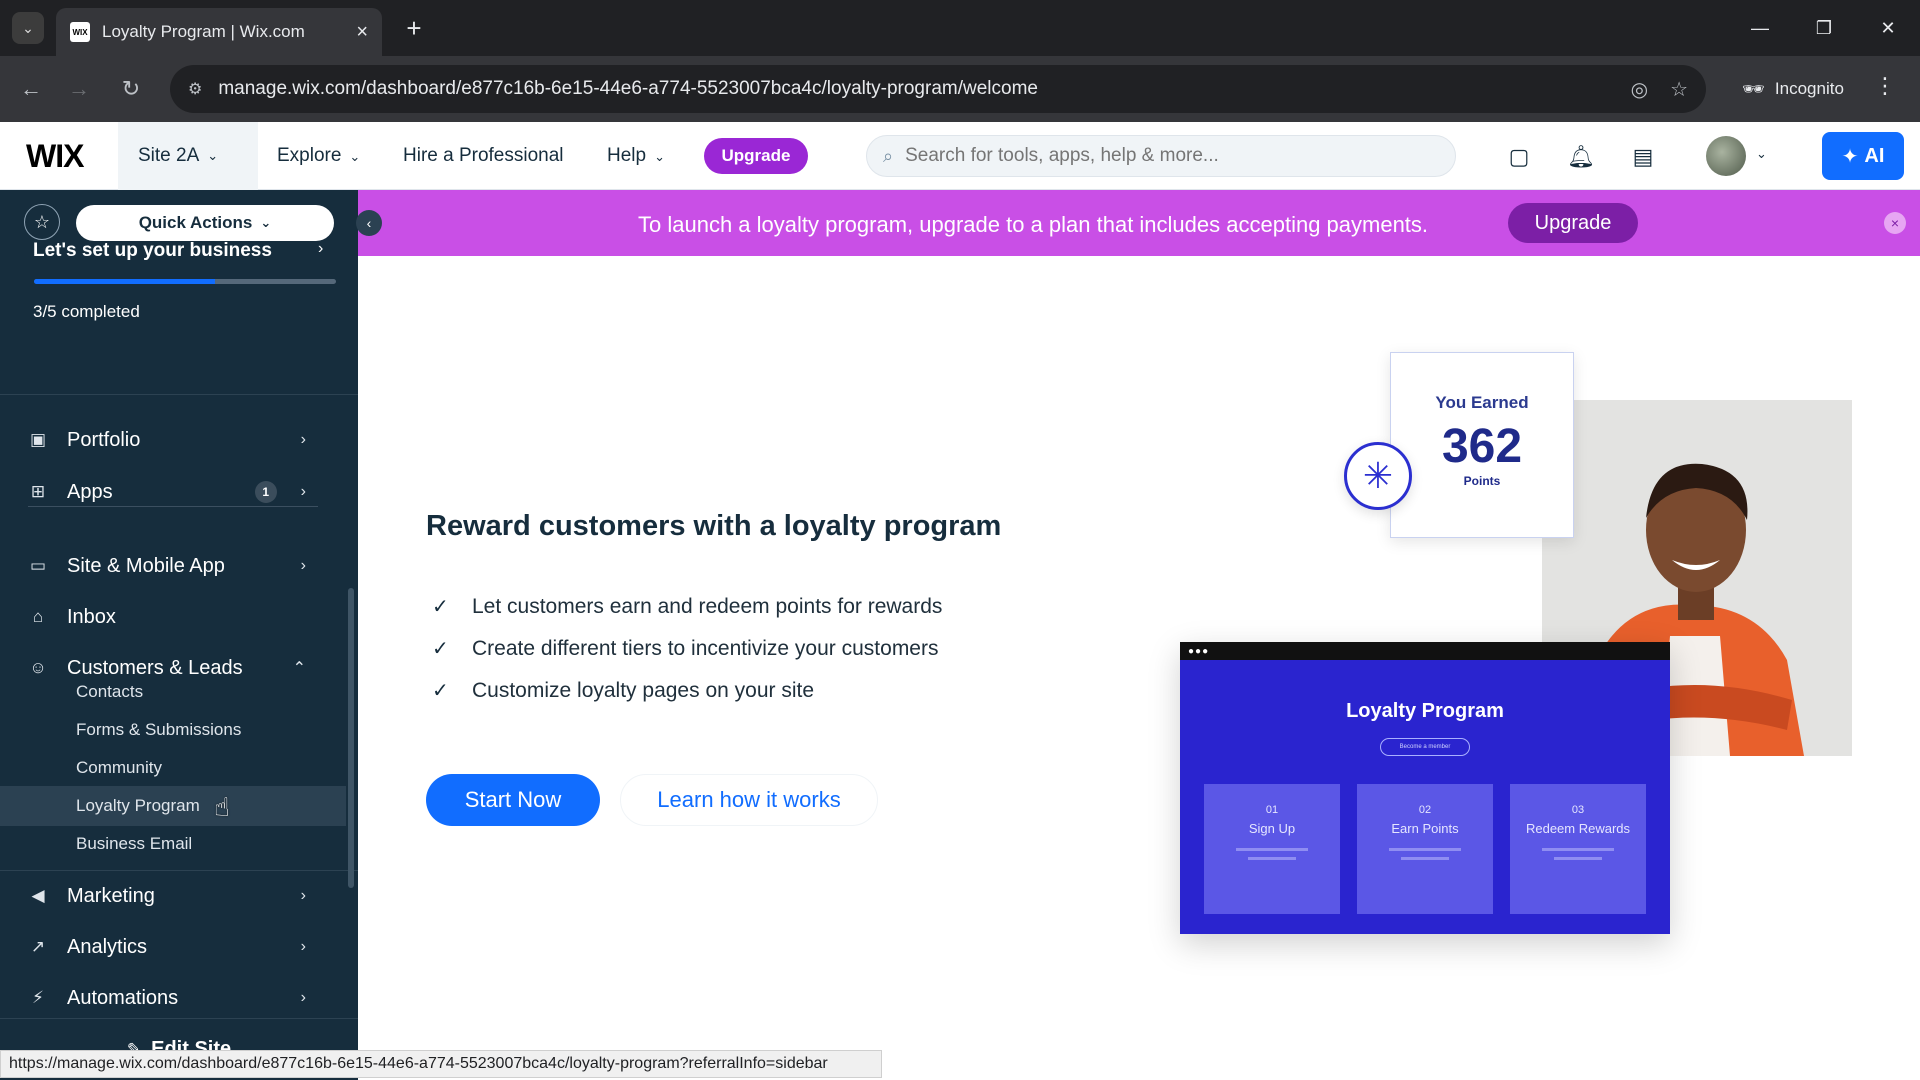  What do you see at coordinates (636, 156) in the screenshot?
I see `nav-help: Help ⌄` at bounding box center [636, 156].